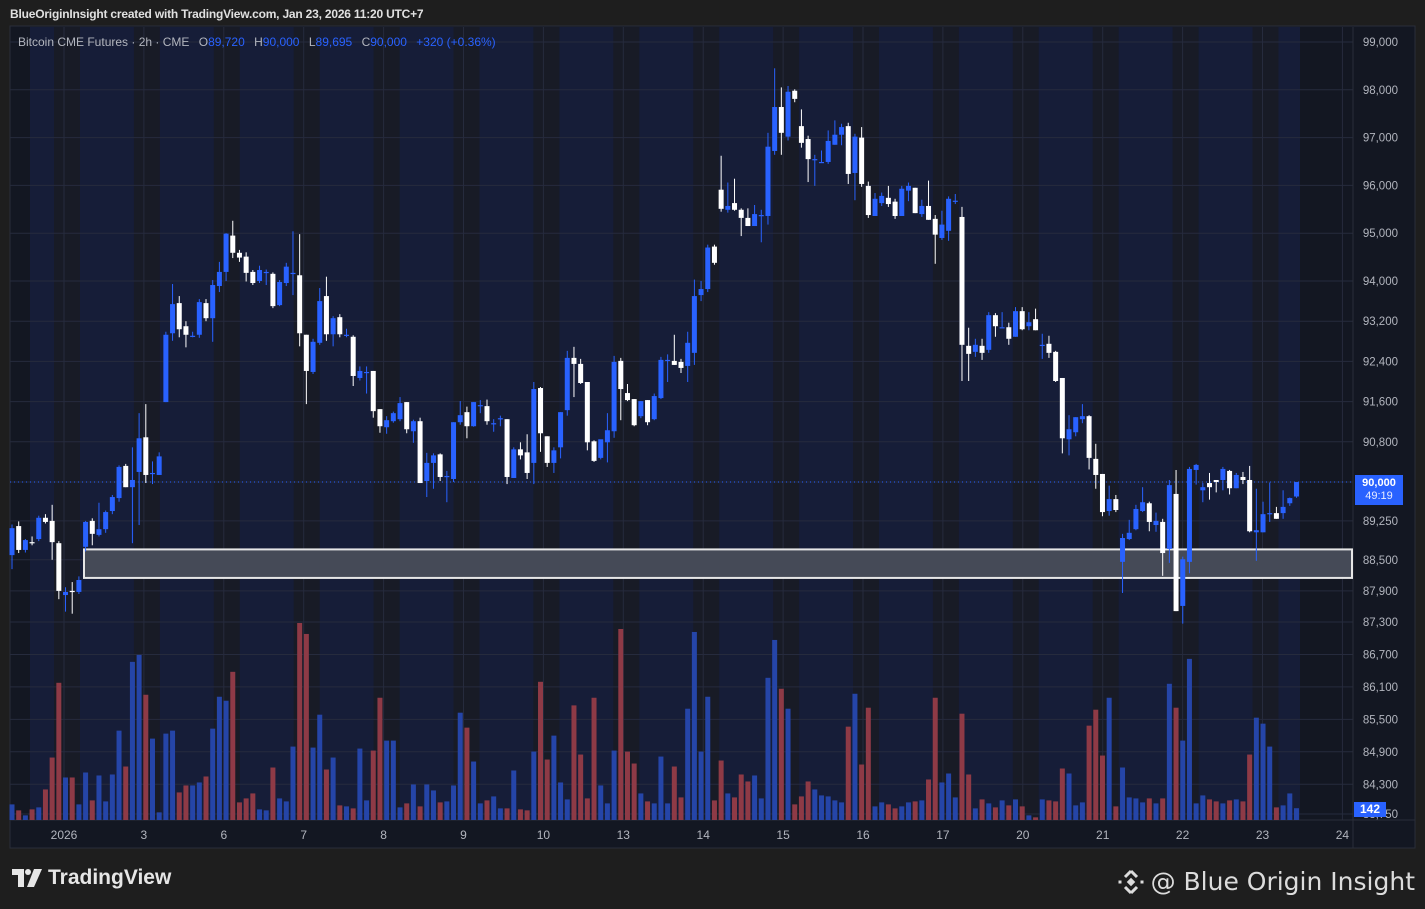 The image size is (1425, 909). I want to click on time-tick-label: 23, so click(1263, 835).